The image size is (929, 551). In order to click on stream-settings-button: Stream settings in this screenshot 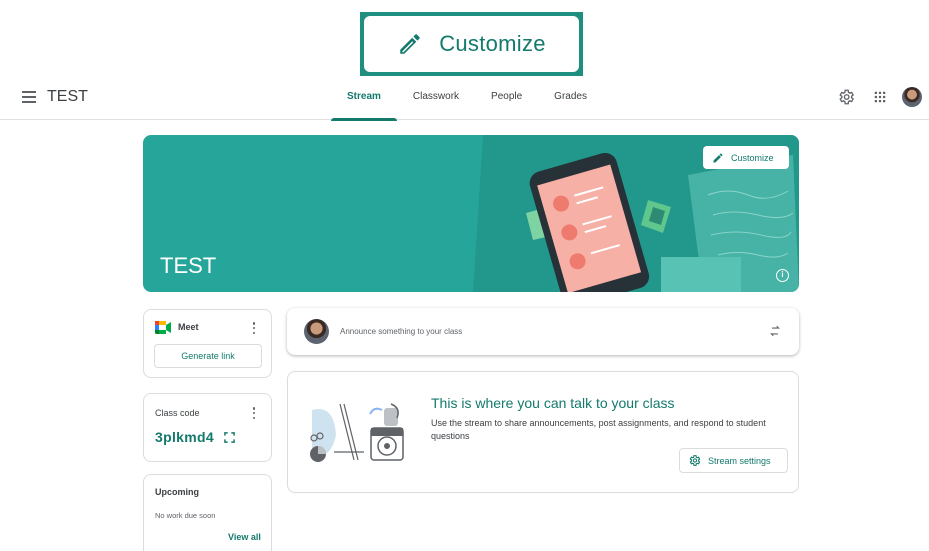, I will do `click(733, 460)`.